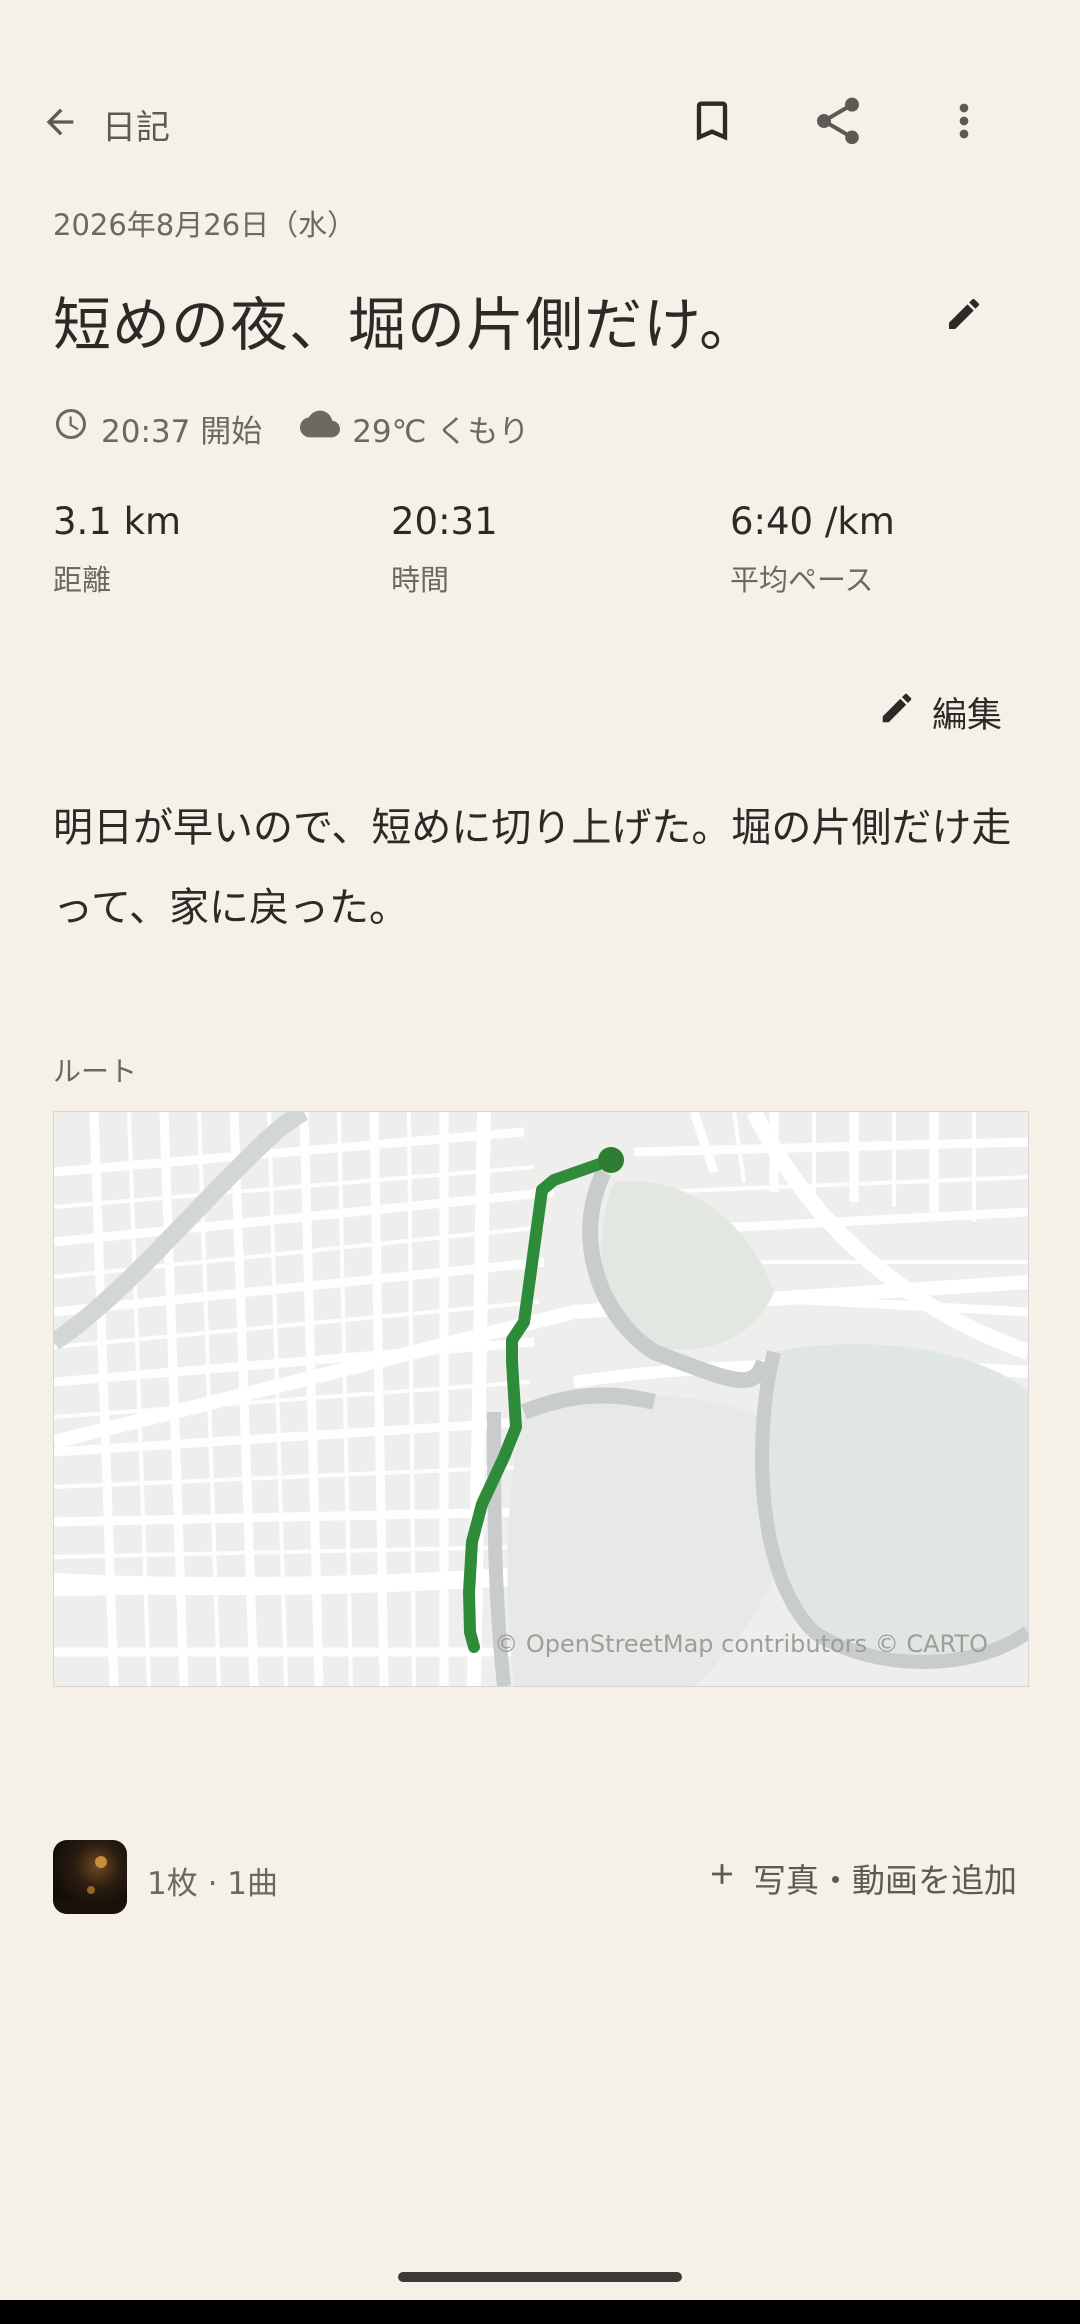  What do you see at coordinates (540, 1403) in the screenshot?
I see `route-path` at bounding box center [540, 1403].